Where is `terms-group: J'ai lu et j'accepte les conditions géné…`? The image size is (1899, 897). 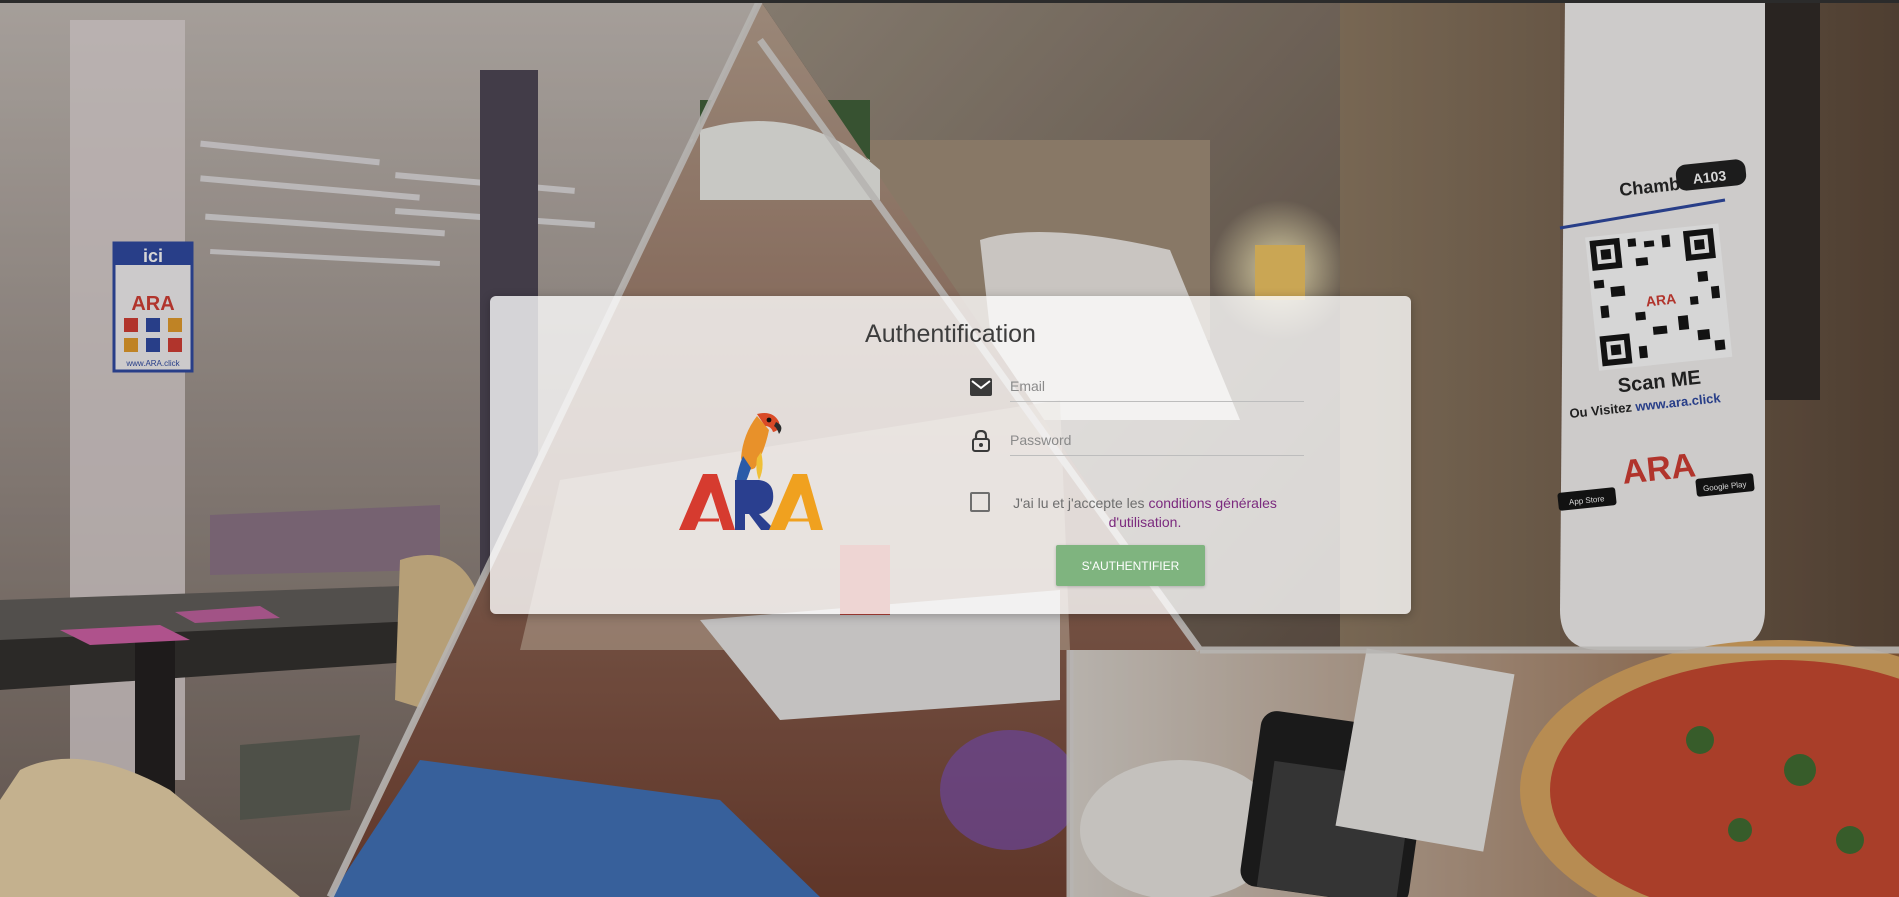
terms-group: J'ai lu et j'accepte les conditions géné… is located at coordinates (1130, 514).